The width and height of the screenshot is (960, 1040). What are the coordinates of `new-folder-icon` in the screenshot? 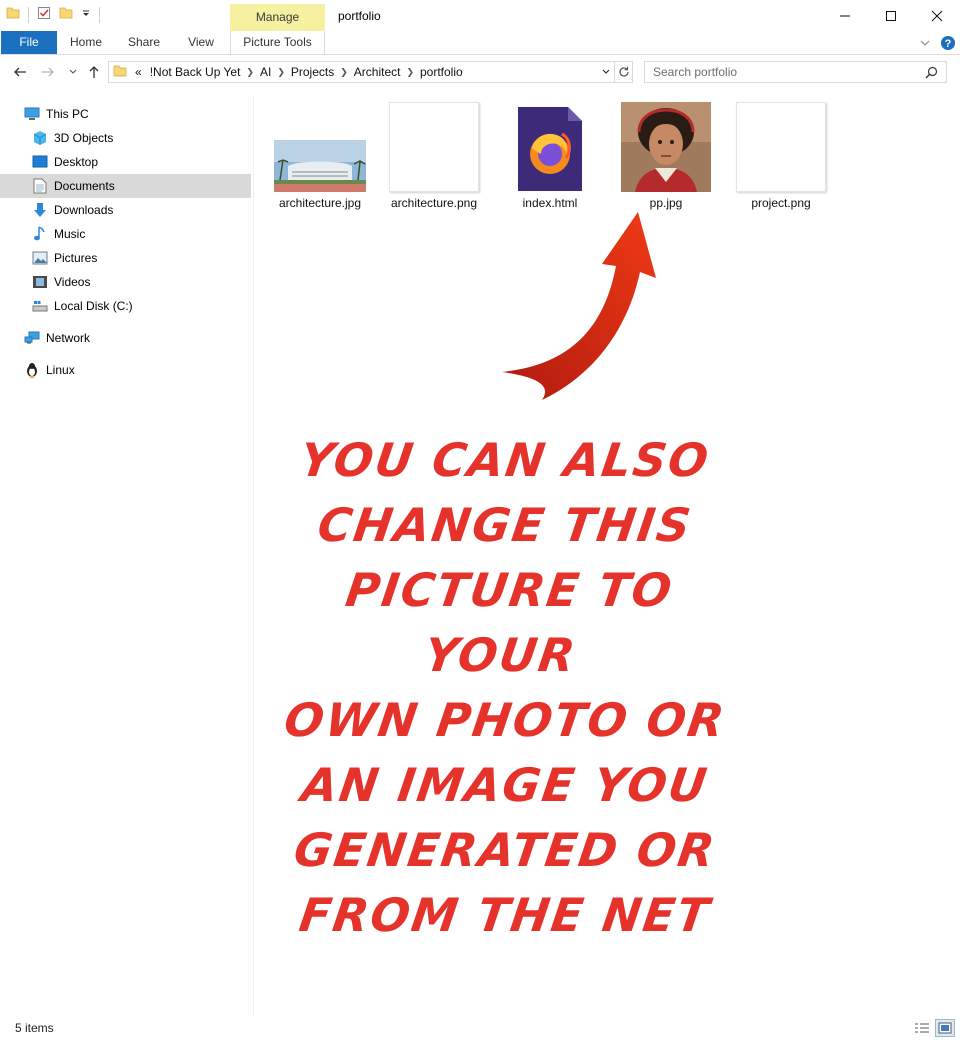 It's located at (66, 14).